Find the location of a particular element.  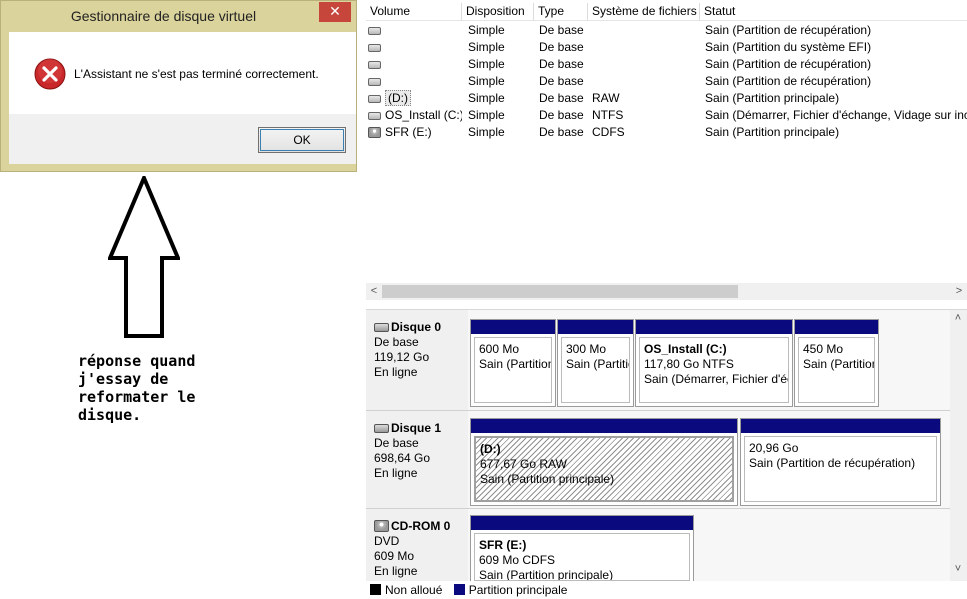

volume-name: SFR (E:) is located at coordinates (408, 132).